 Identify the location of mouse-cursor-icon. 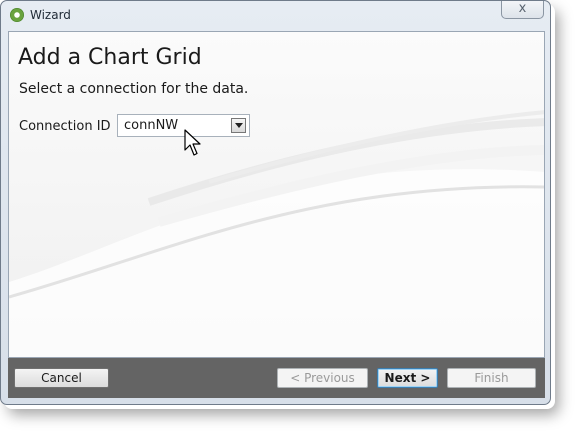
(192, 142).